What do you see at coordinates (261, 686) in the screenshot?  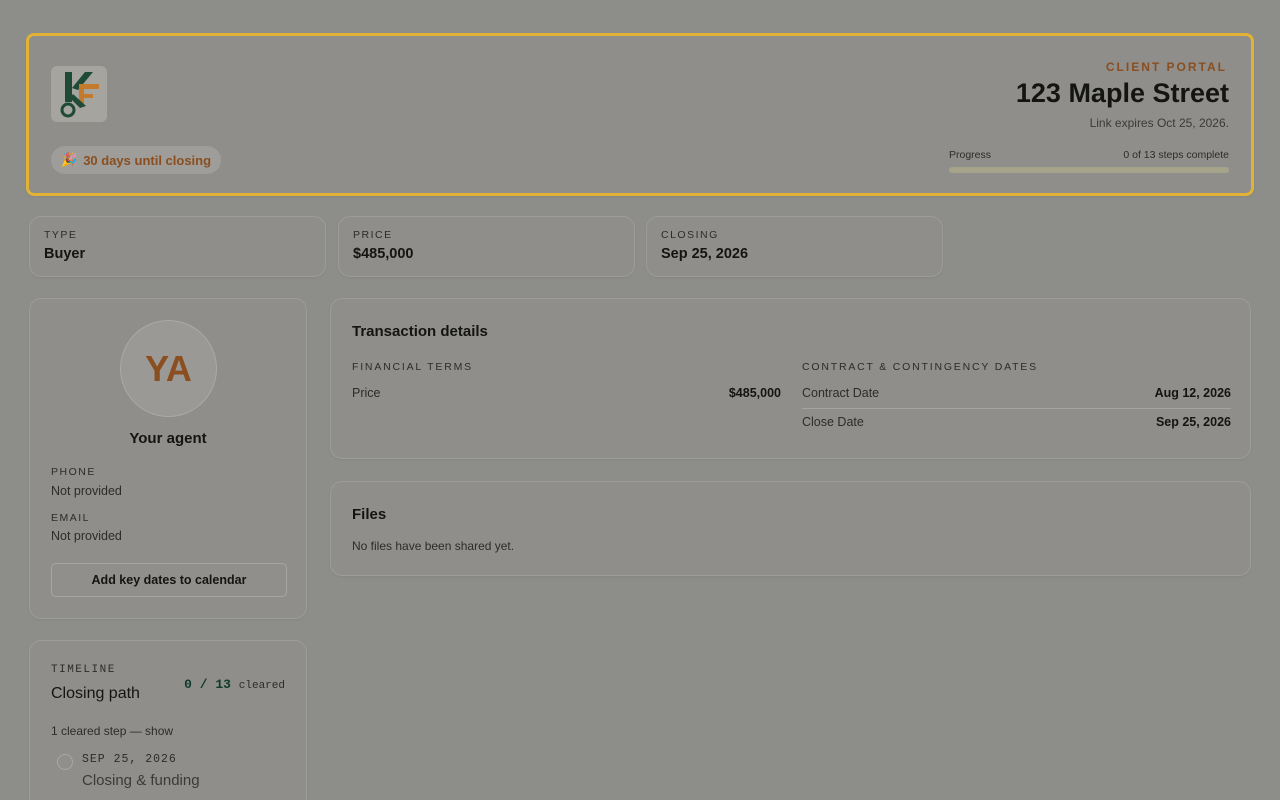 I see `timeline-count-suffix: cleared` at bounding box center [261, 686].